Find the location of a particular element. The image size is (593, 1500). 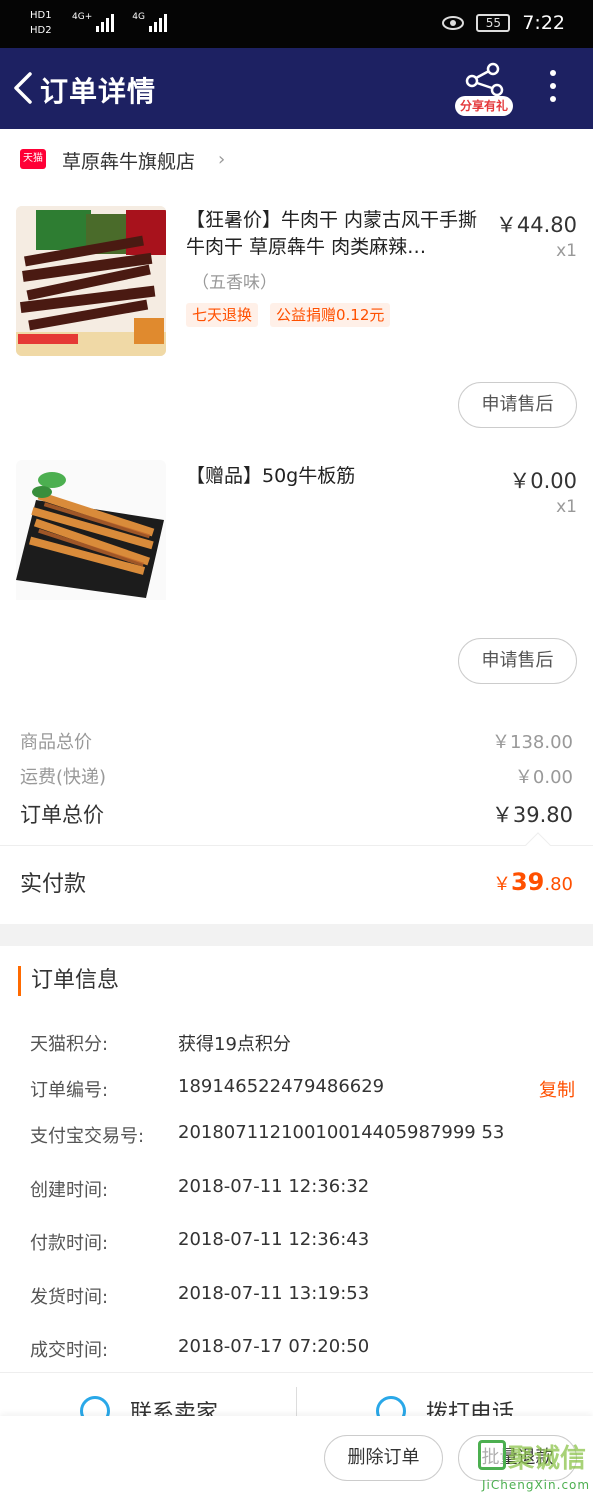

info-key: 发货时间: is located at coordinates (69, 1297).